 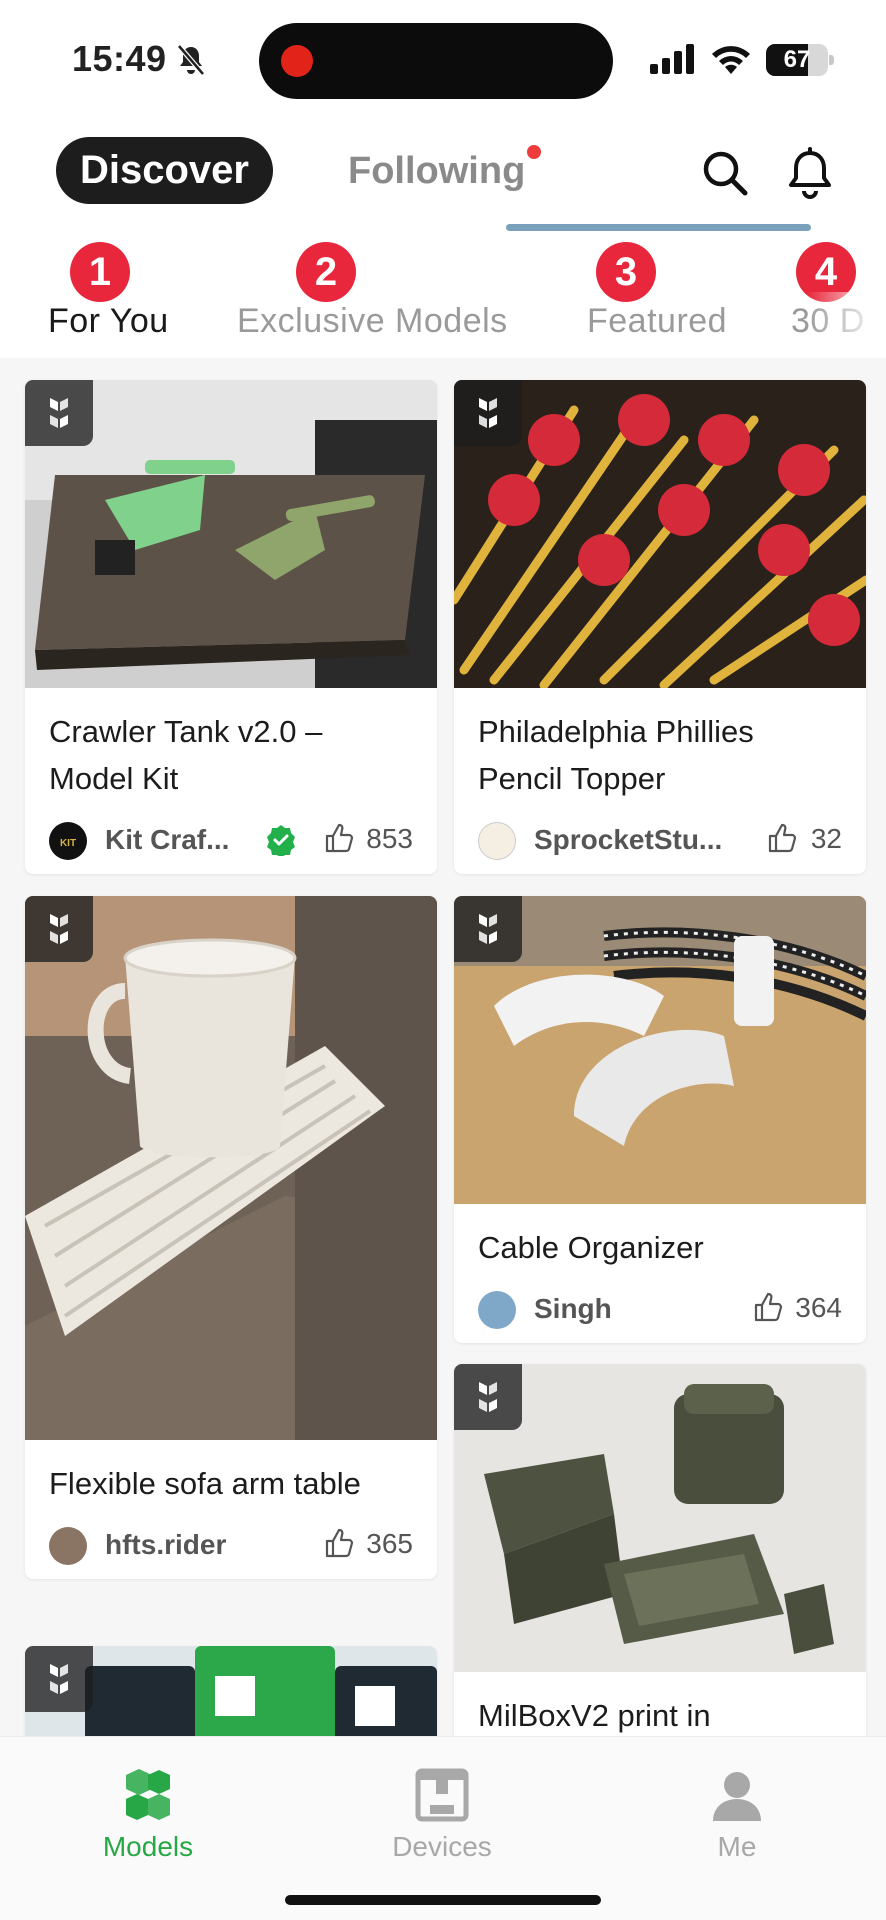 What do you see at coordinates (818, 1307) in the screenshot?
I see `like-count: 364` at bounding box center [818, 1307].